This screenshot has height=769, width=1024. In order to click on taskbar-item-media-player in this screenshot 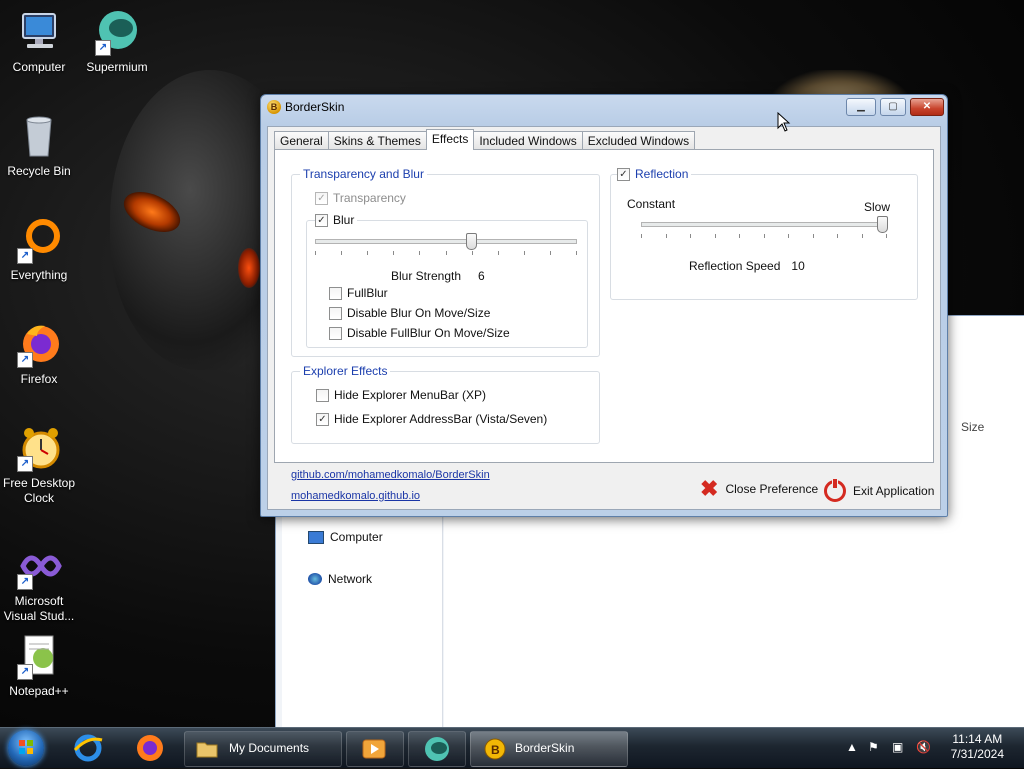, I will do `click(375, 749)`.